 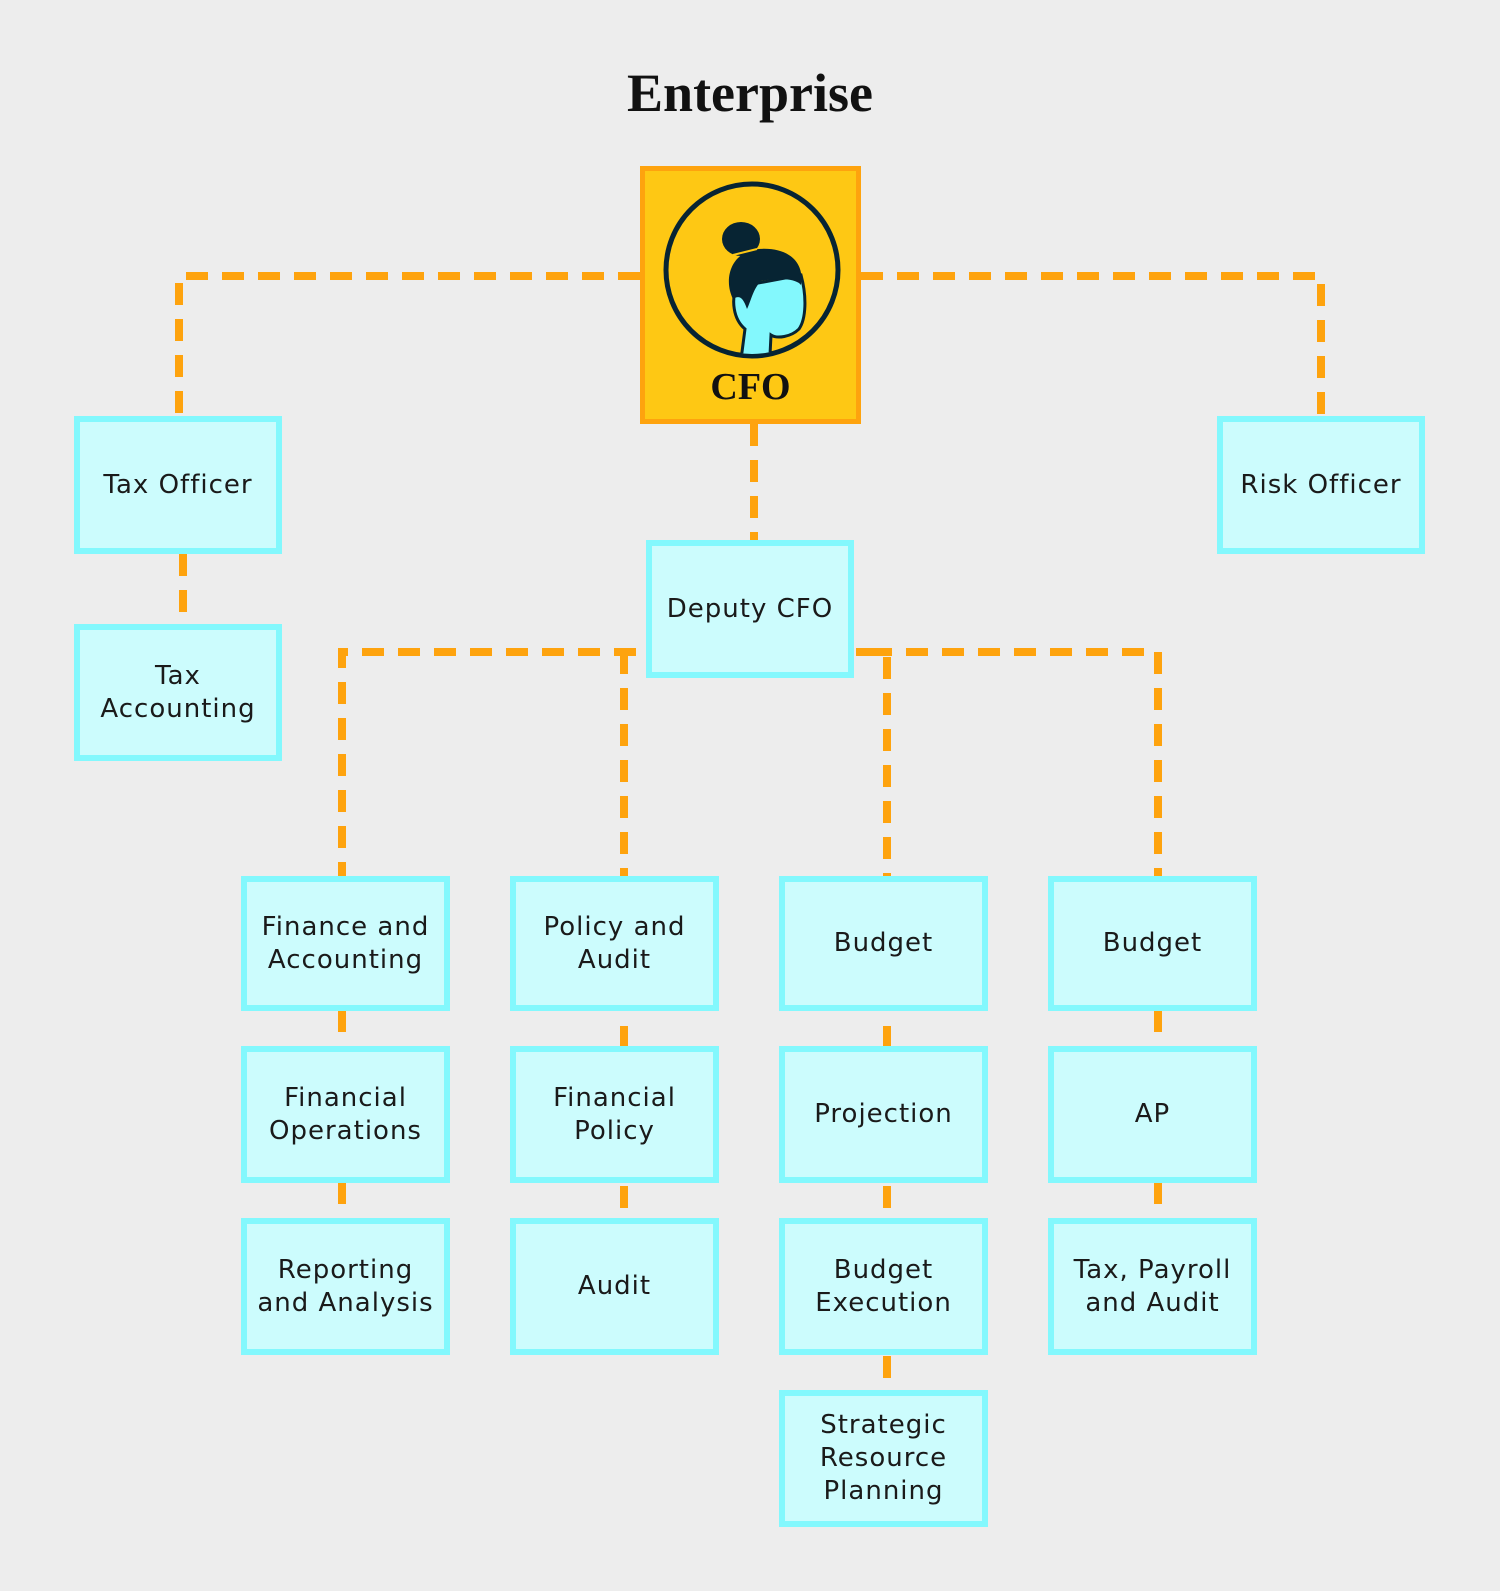 I want to click on edge-deputy-budget2, so click(x=1016, y=762).